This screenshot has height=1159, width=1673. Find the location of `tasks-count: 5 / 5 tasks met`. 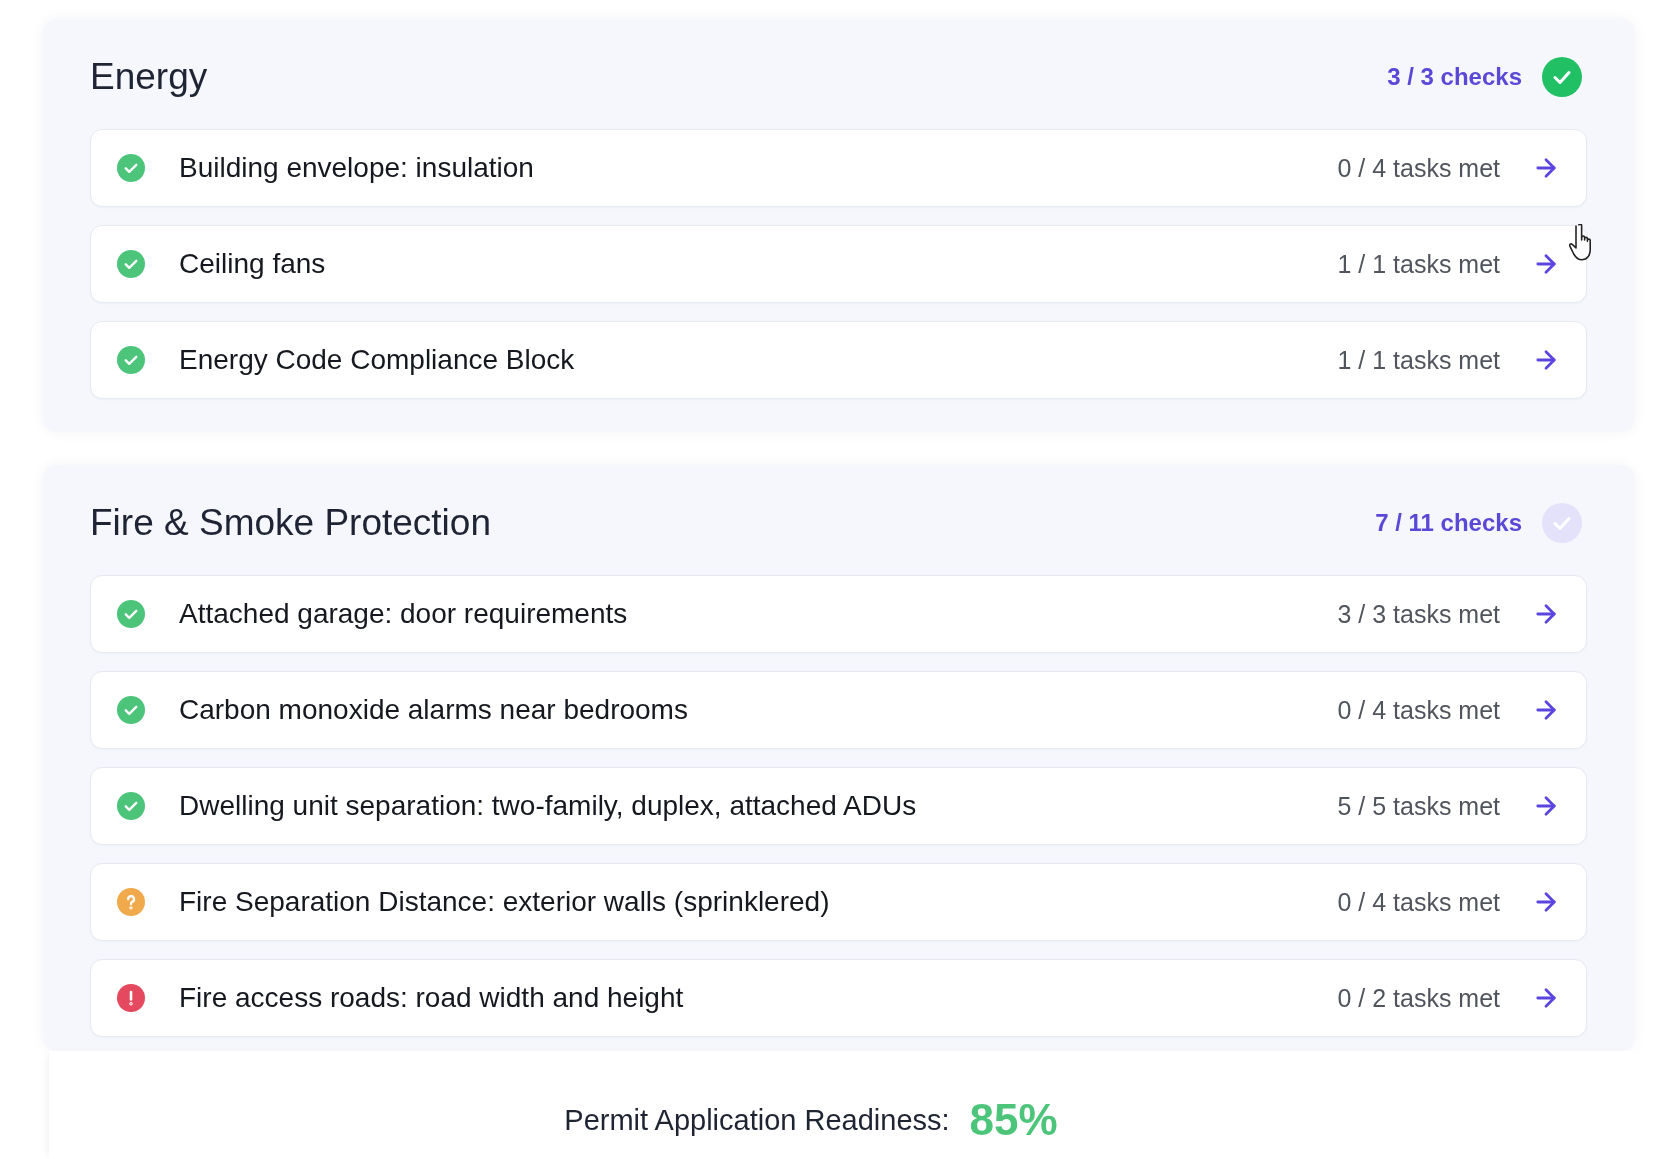

tasks-count: 5 / 5 tasks met is located at coordinates (1418, 806).